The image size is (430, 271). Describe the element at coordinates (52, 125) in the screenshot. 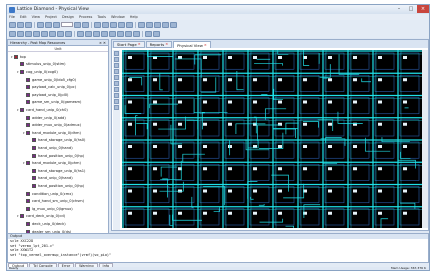

I see `tree-item: adder_mux_unip_0(admux)` at that location.